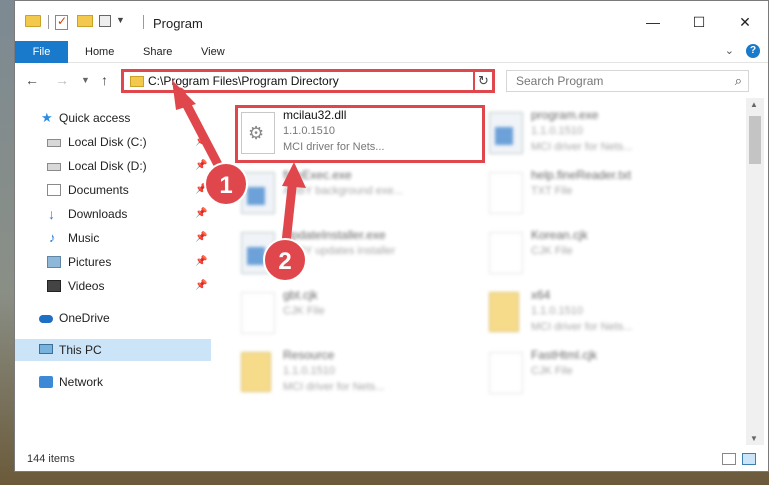 This screenshot has height=485, width=769. Describe the element at coordinates (552, 191) in the screenshot. I see `file-type: TXT File` at that location.